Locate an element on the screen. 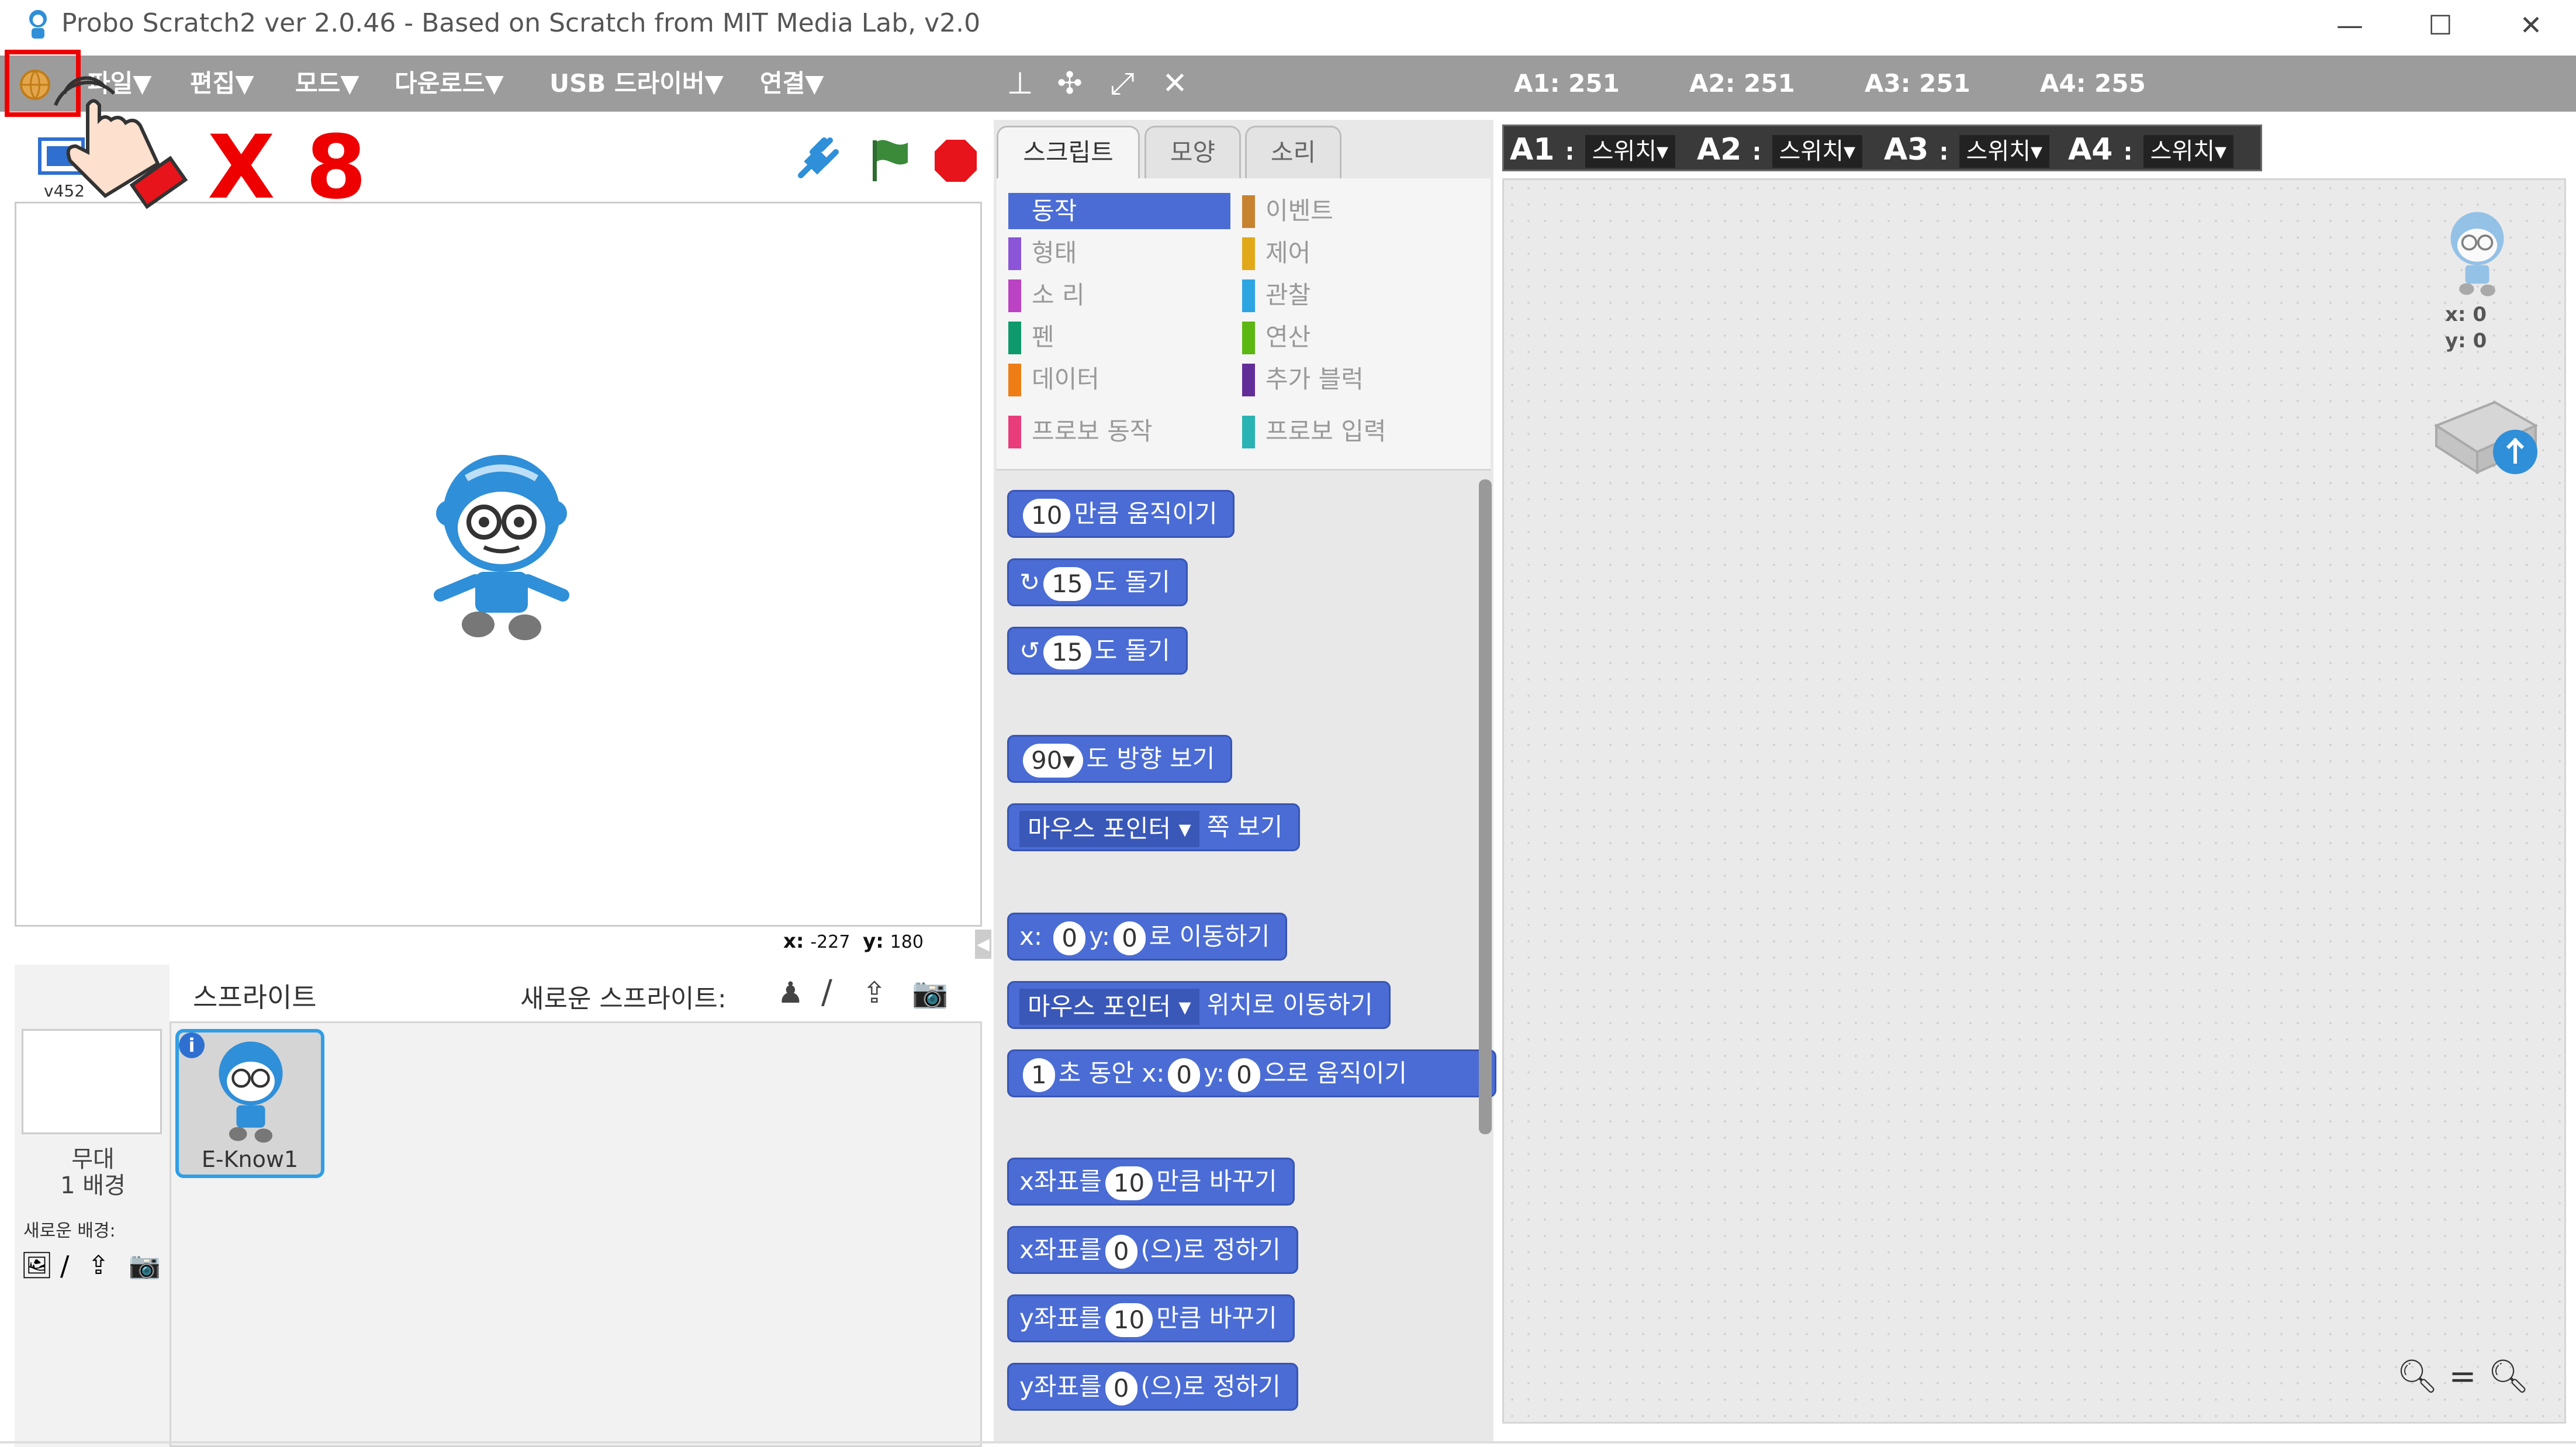 The image size is (2576, 1447). category-operators: 연산 is located at coordinates (1353, 337).